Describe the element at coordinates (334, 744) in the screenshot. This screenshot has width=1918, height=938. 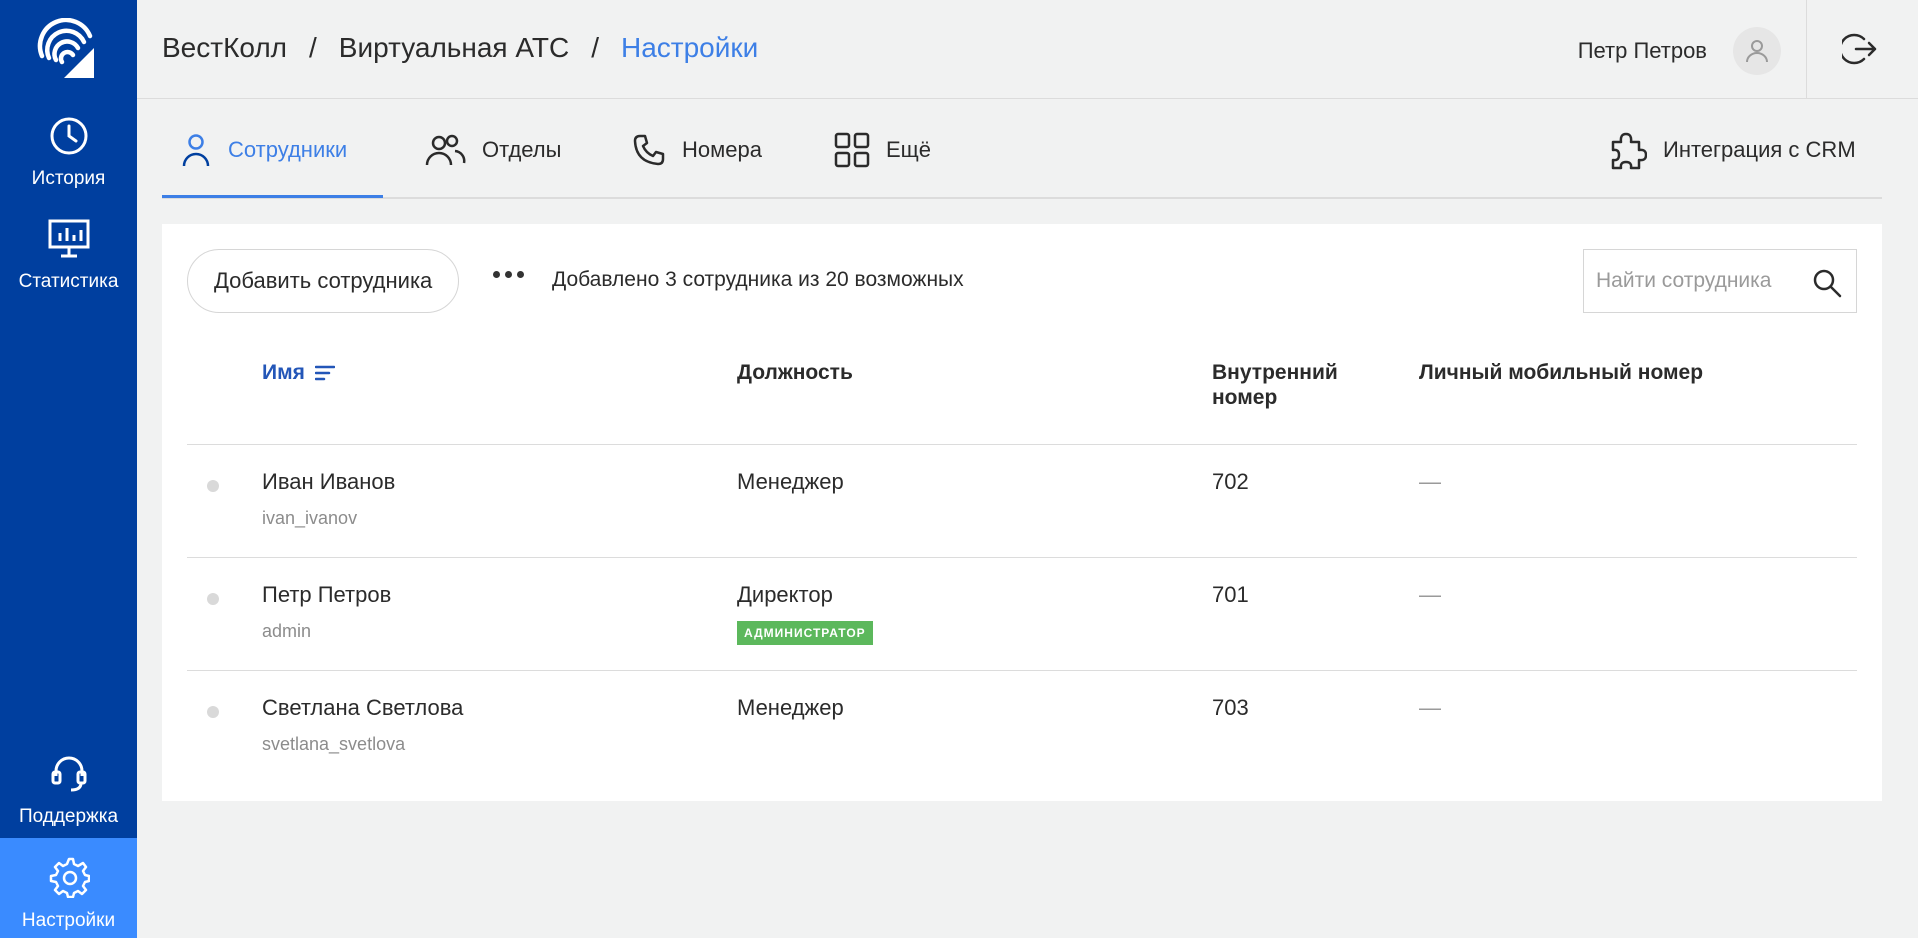
I see `employee-login: svetlana_svetlova` at that location.